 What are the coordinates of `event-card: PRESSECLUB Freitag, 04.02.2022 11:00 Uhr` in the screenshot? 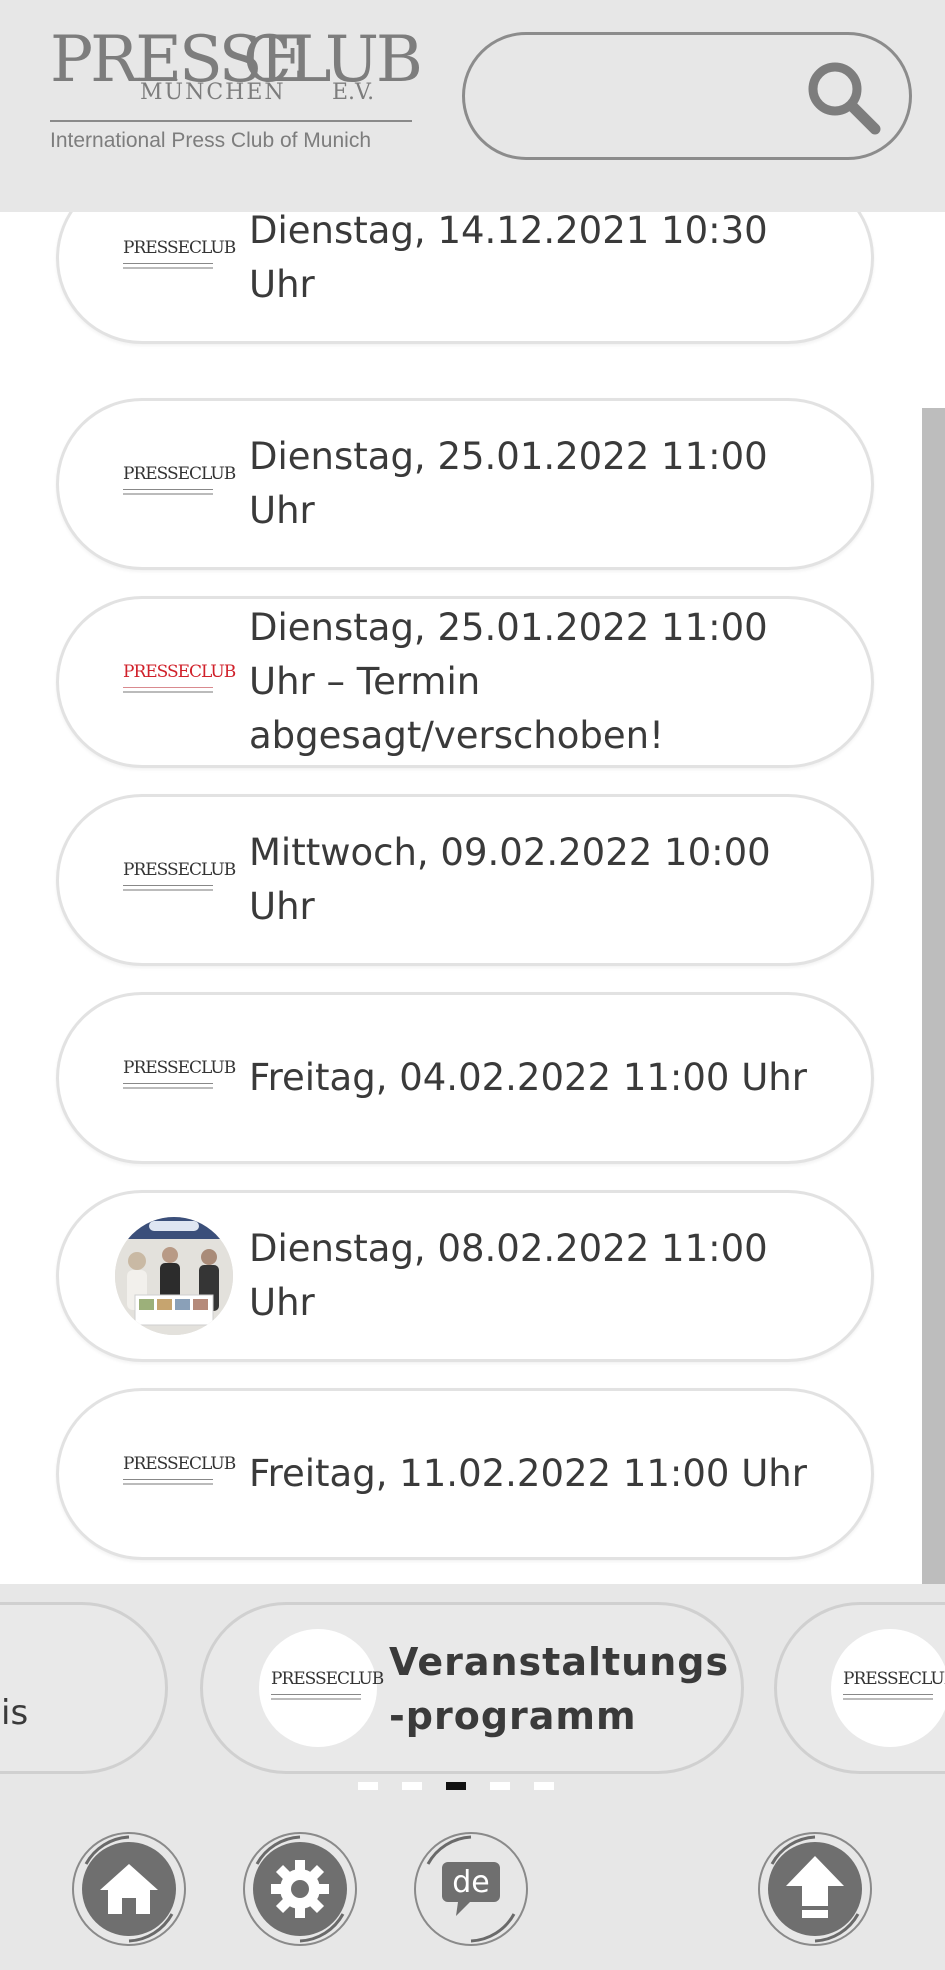 It's located at (465, 1078).